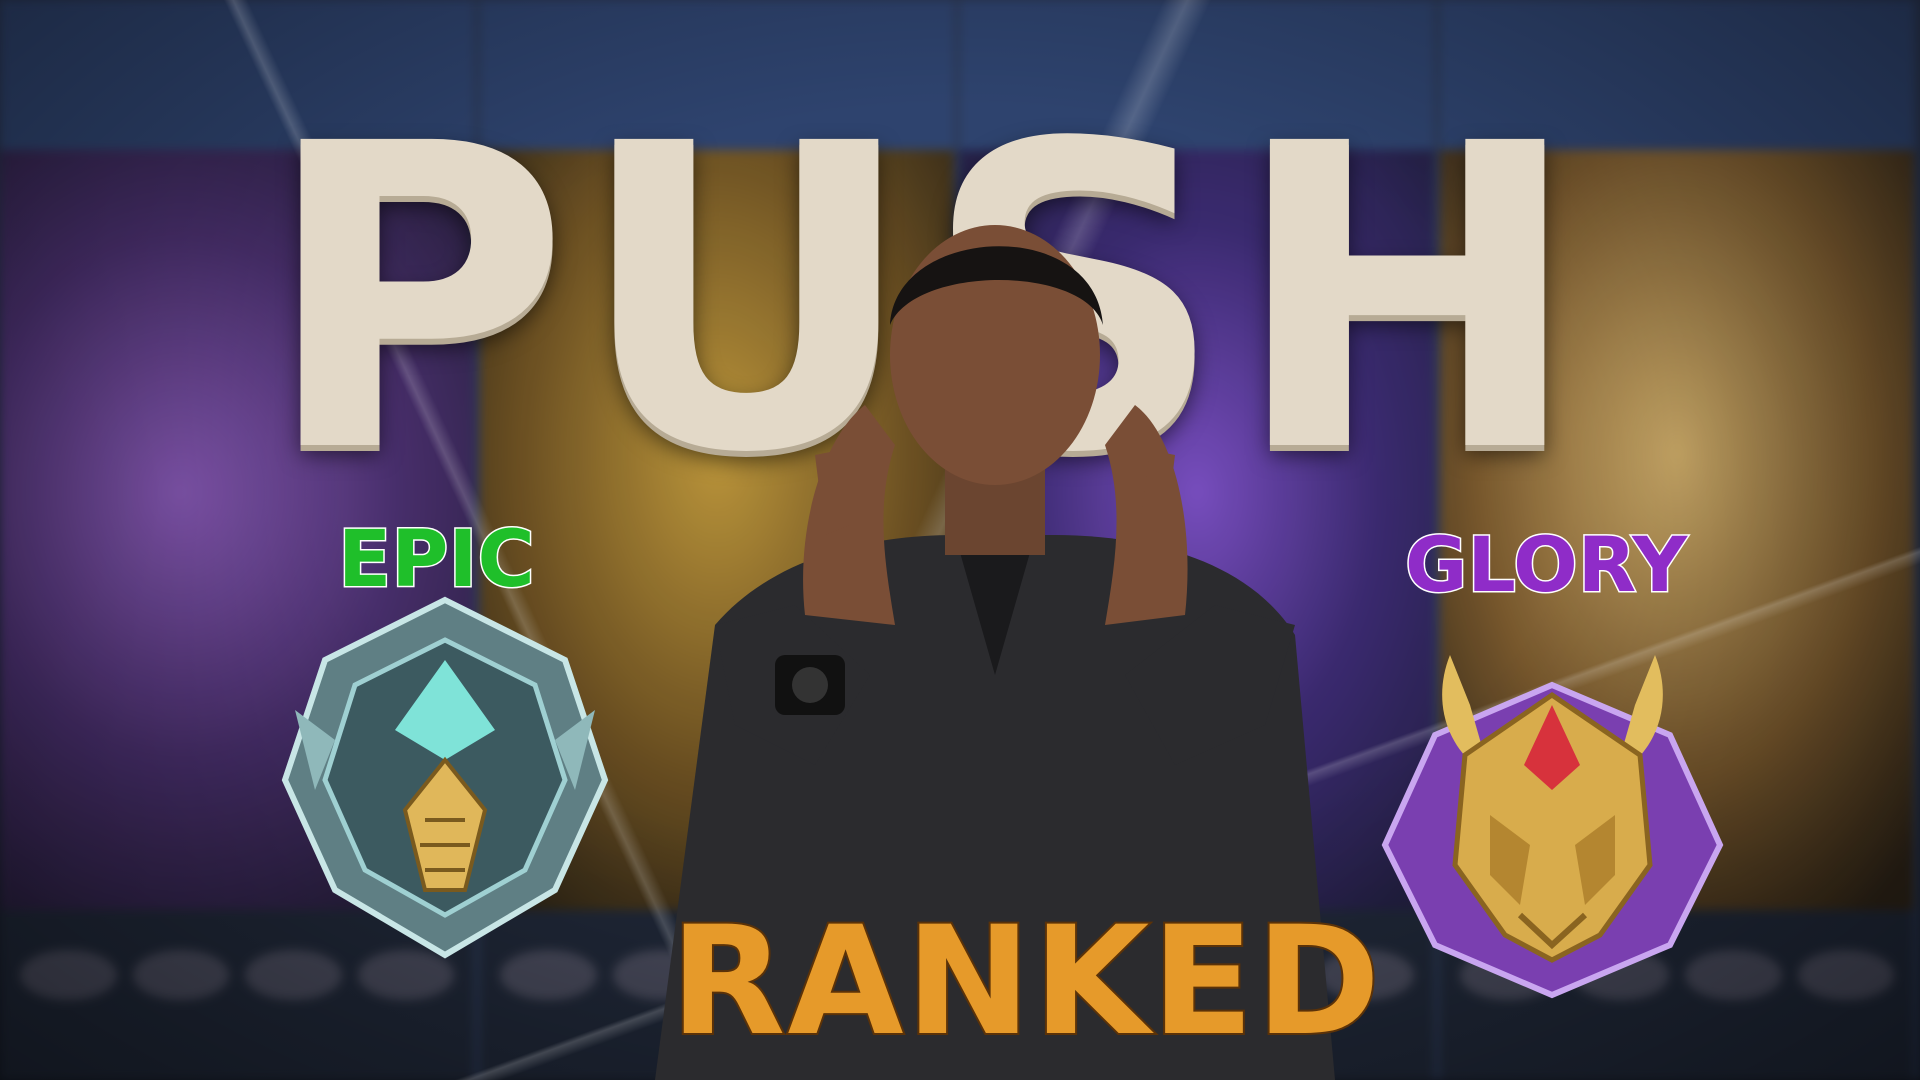  What do you see at coordinates (1552, 807) in the screenshot?
I see `mythical-glory-rank-badge-icon` at bounding box center [1552, 807].